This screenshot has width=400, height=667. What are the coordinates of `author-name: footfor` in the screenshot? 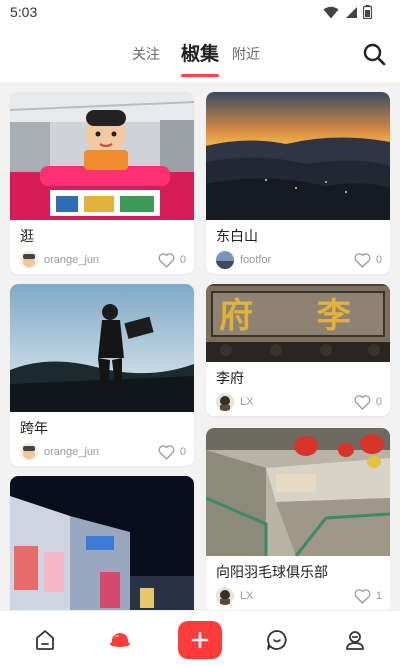 It's located at (297, 260).